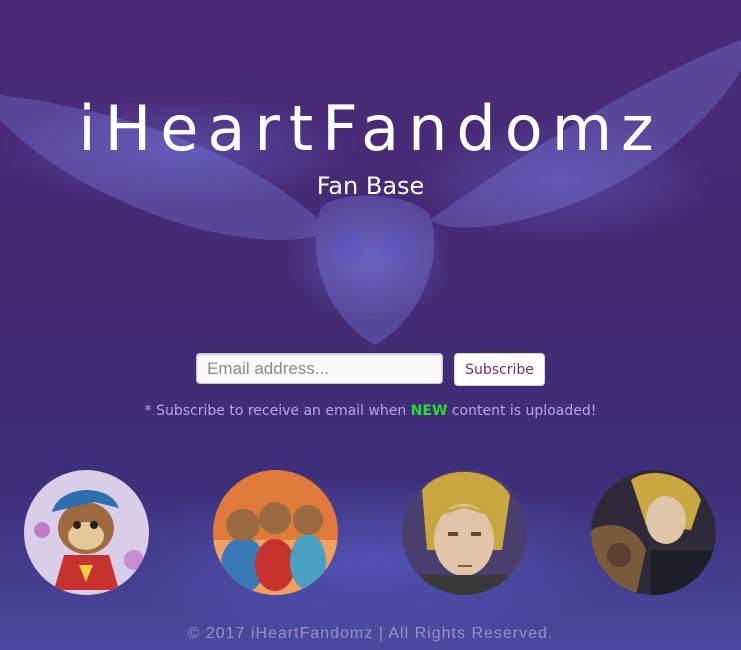 The height and width of the screenshot is (650, 741). What do you see at coordinates (653, 532) in the screenshot?
I see `avatar-edward-automail` at bounding box center [653, 532].